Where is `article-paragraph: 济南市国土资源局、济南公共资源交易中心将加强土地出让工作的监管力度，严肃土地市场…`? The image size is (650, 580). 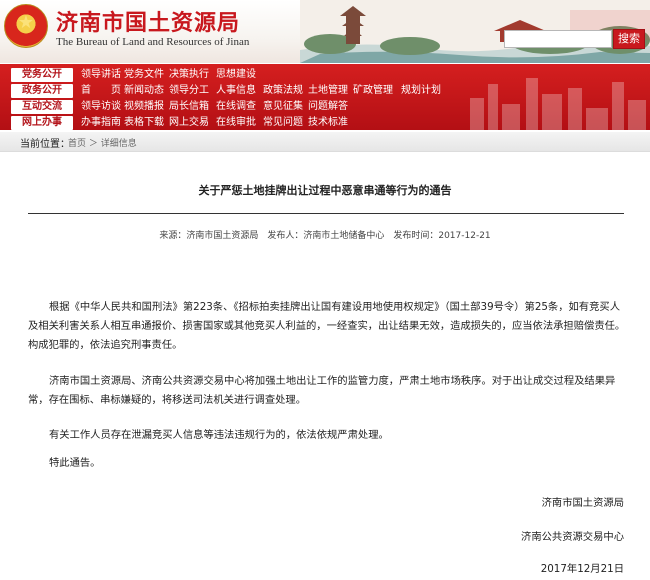
article-paragraph: 济南市国土资源局、济南公共资源交易中心将加强土地出让工作的监管力度，严肃土地市场… is located at coordinates (322, 390).